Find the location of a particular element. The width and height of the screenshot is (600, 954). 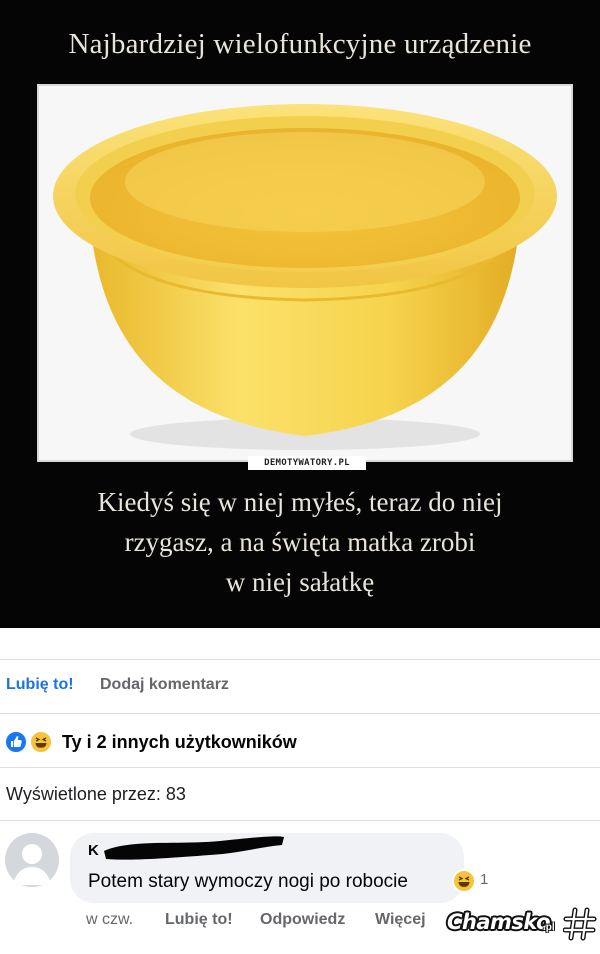

comment-text: Potem stary wymoczy nogi po robocie is located at coordinates (248, 881).